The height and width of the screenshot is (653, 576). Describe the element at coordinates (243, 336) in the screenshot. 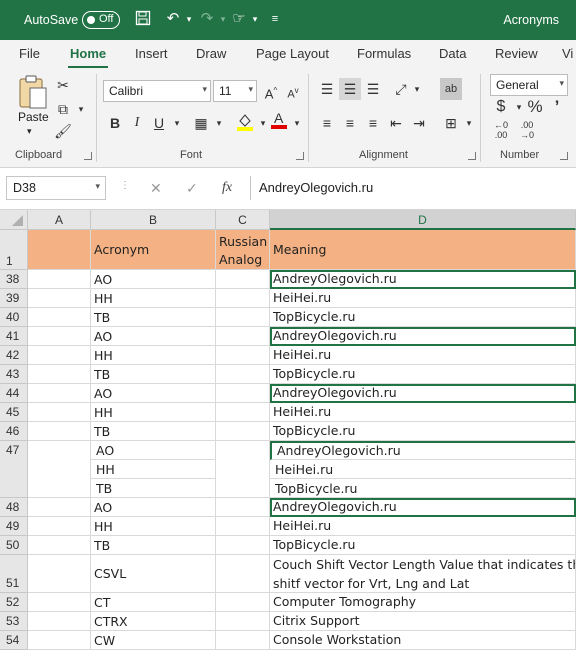

I see `cell-c41` at that location.